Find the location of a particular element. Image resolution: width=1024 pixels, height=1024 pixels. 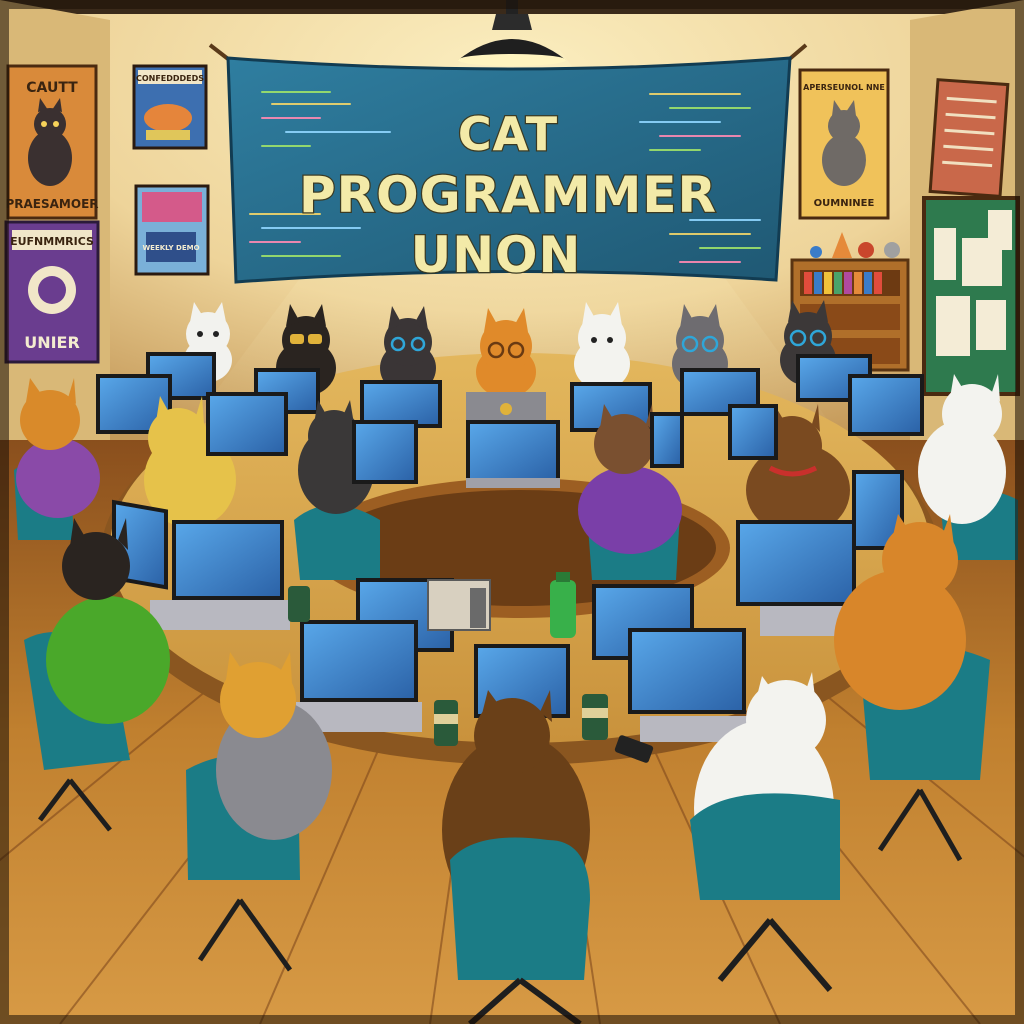

poster-top-right-title: APERSEUNOL NNE is located at coordinates (844, 87).